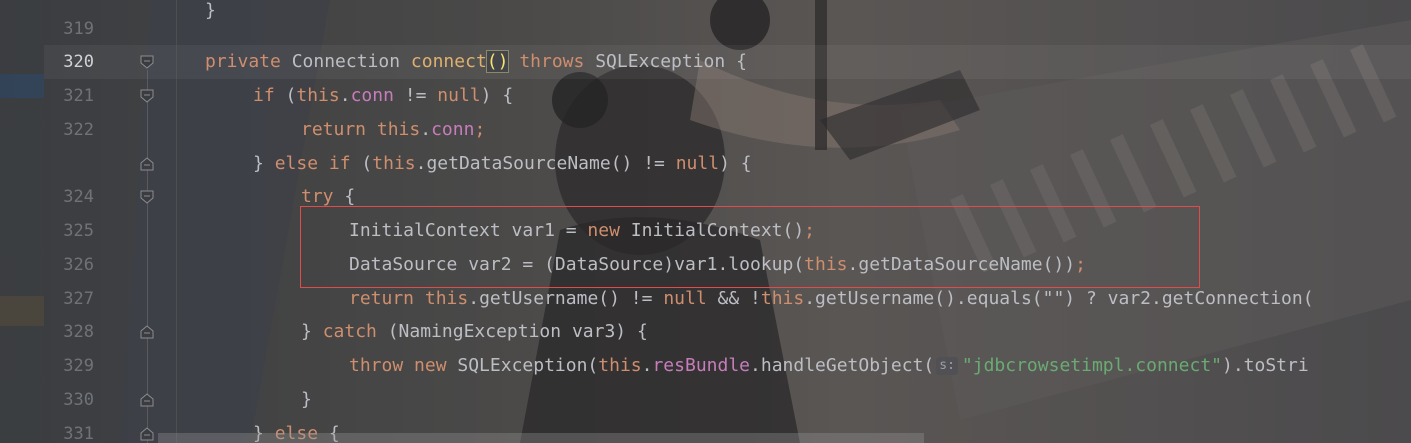 This screenshot has height=443, width=1411. What do you see at coordinates (660, 61) in the screenshot?
I see `type-name: SQLException` at bounding box center [660, 61].